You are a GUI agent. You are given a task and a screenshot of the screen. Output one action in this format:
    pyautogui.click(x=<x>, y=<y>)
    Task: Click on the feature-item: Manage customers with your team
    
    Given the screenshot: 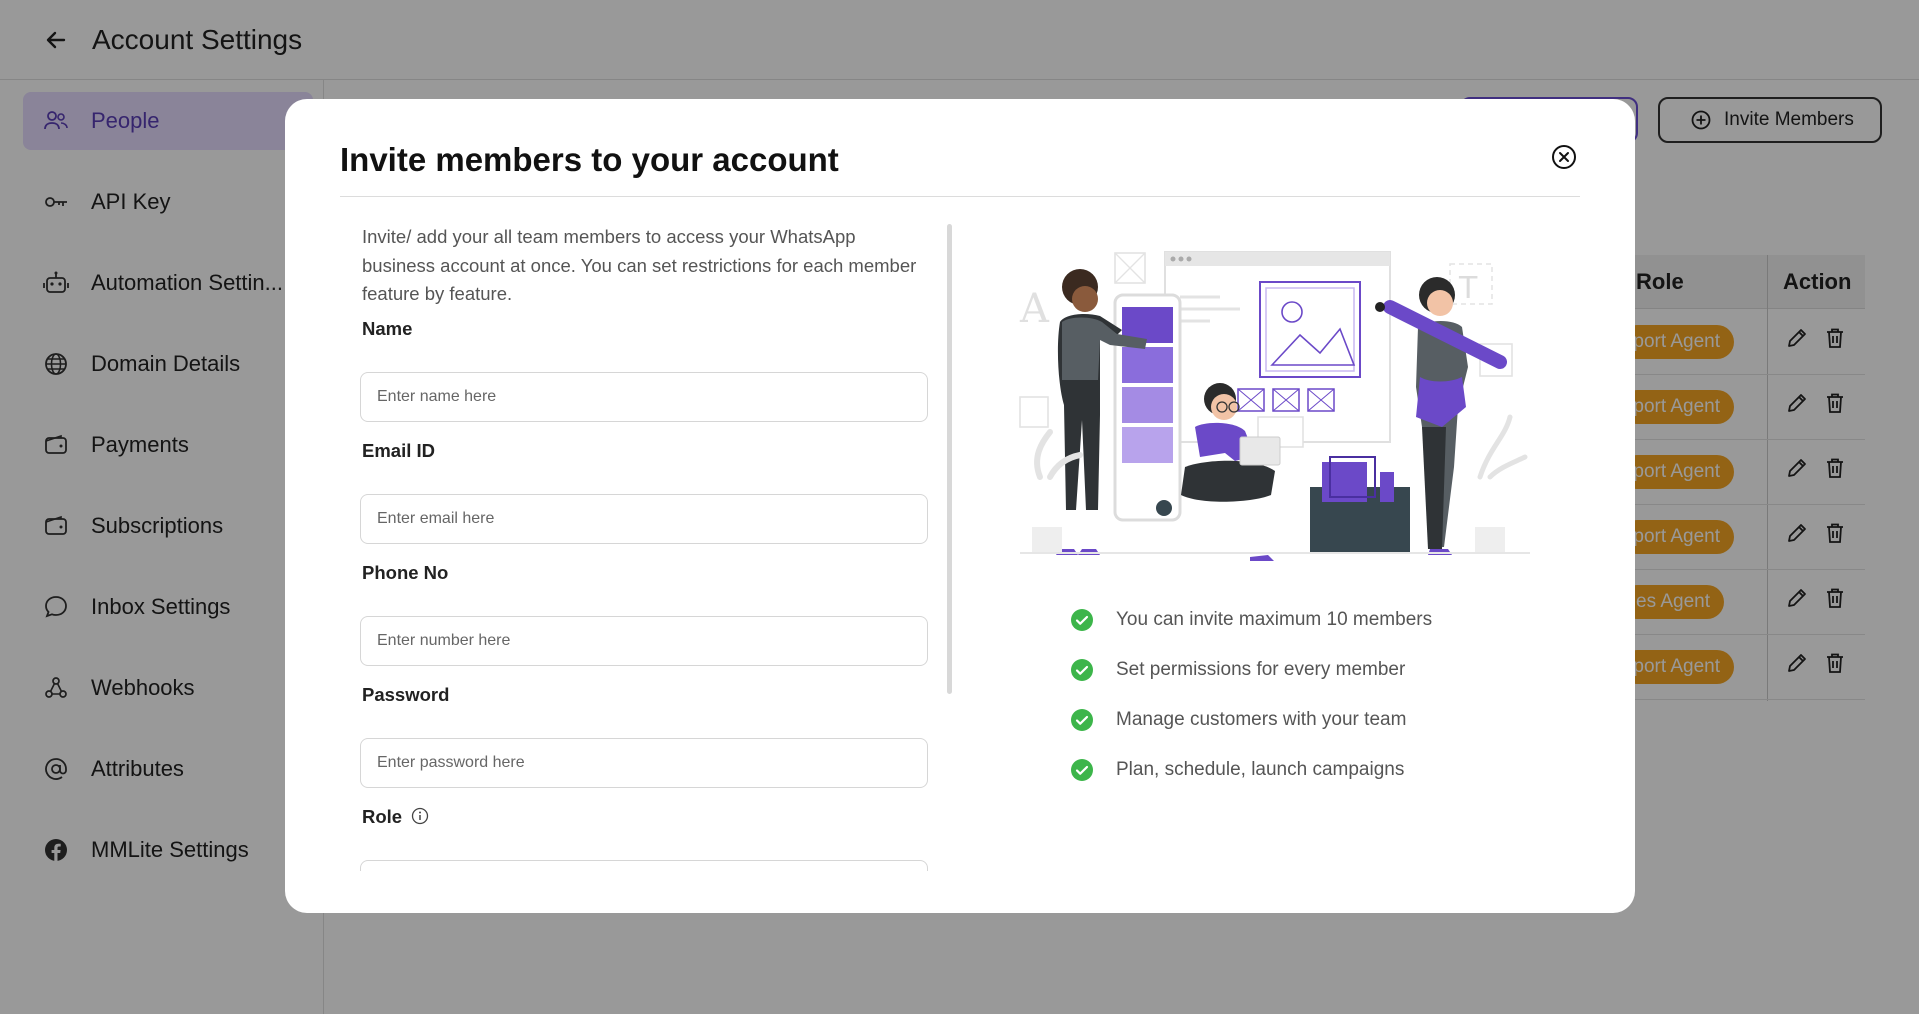 What is the action you would take?
    pyautogui.click(x=1238, y=720)
    